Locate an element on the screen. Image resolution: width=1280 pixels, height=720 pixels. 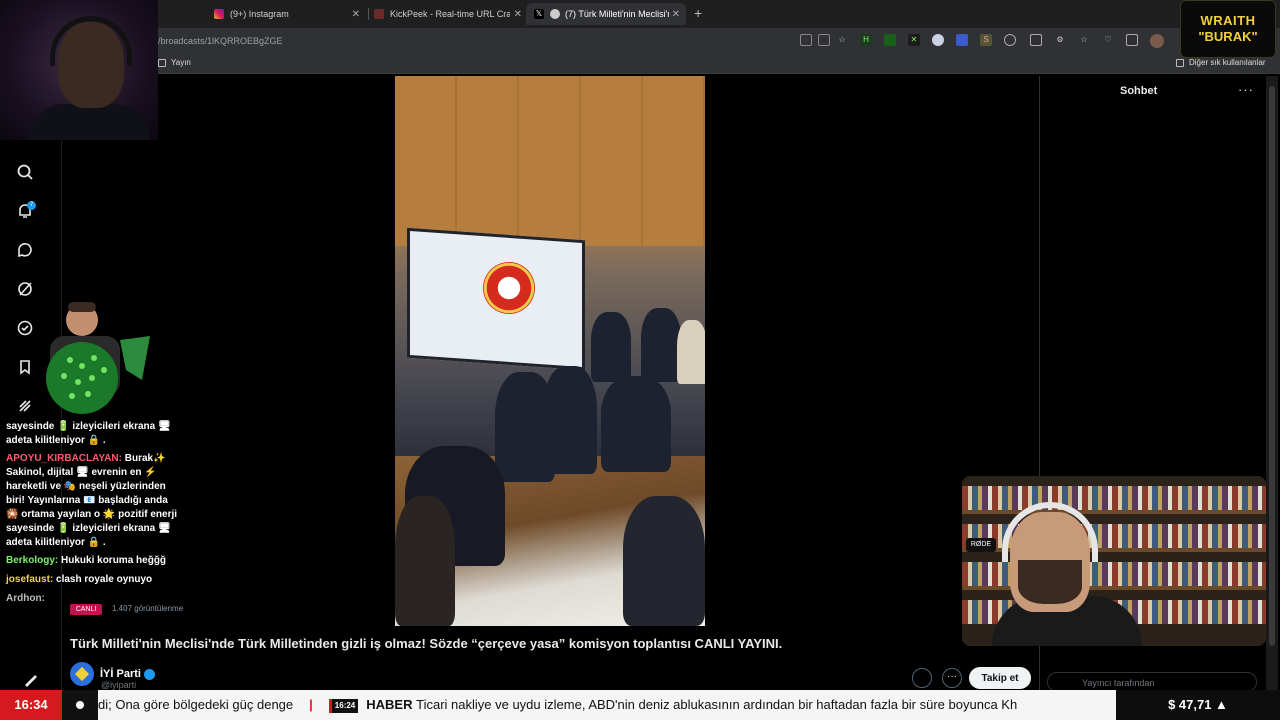
translate-icon is located at coordinates (962, 40).